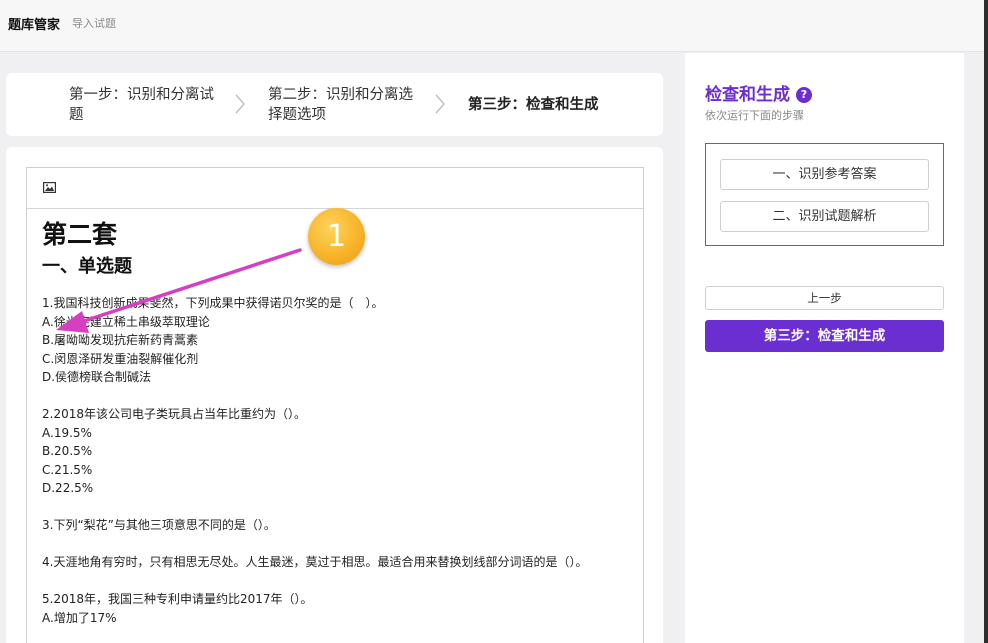 The width and height of the screenshot is (988, 643). What do you see at coordinates (986, 321) in the screenshot?
I see `window-edge` at bounding box center [986, 321].